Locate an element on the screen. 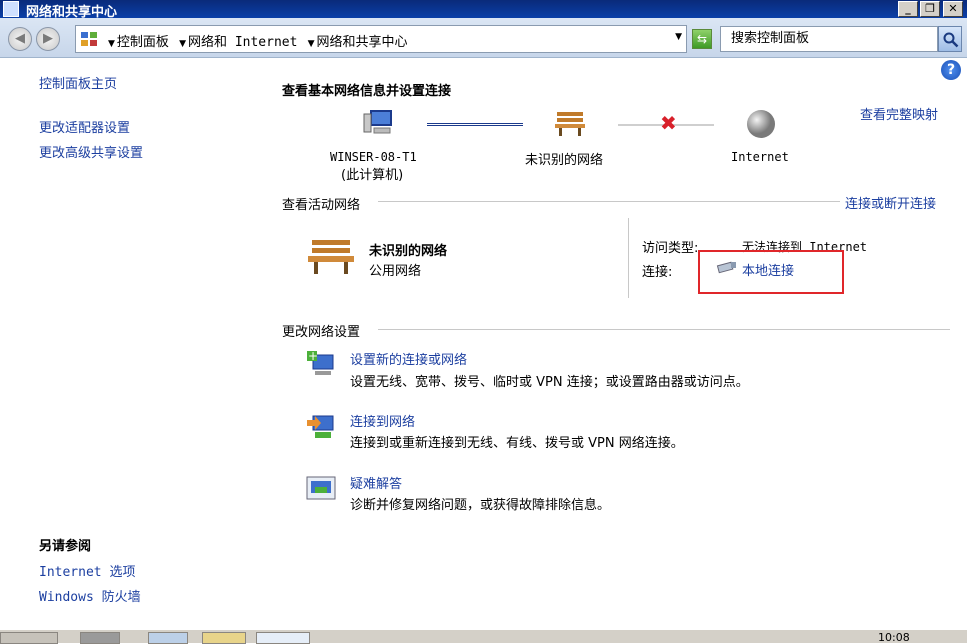 The width and height of the screenshot is (967, 644). map-internet-label: Internet is located at coordinates (760, 157).